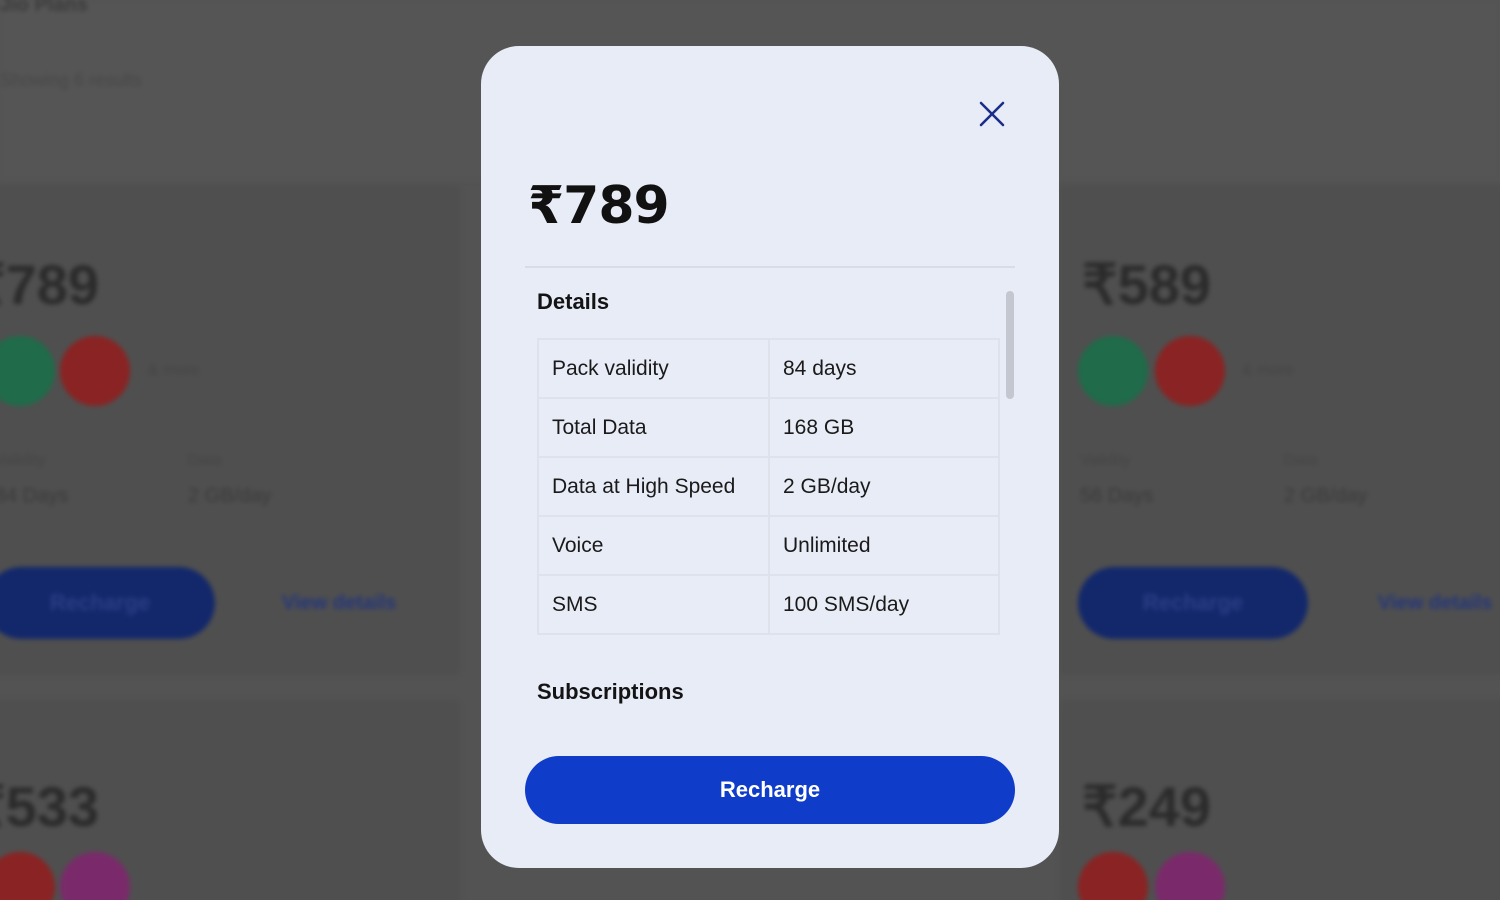  I want to click on close-button, so click(992, 114).